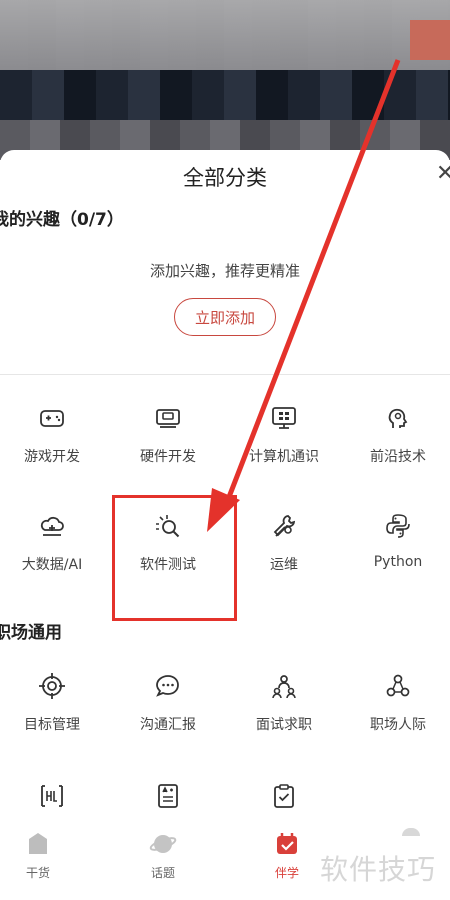  I want to click on ai-head-icon, so click(398, 418).